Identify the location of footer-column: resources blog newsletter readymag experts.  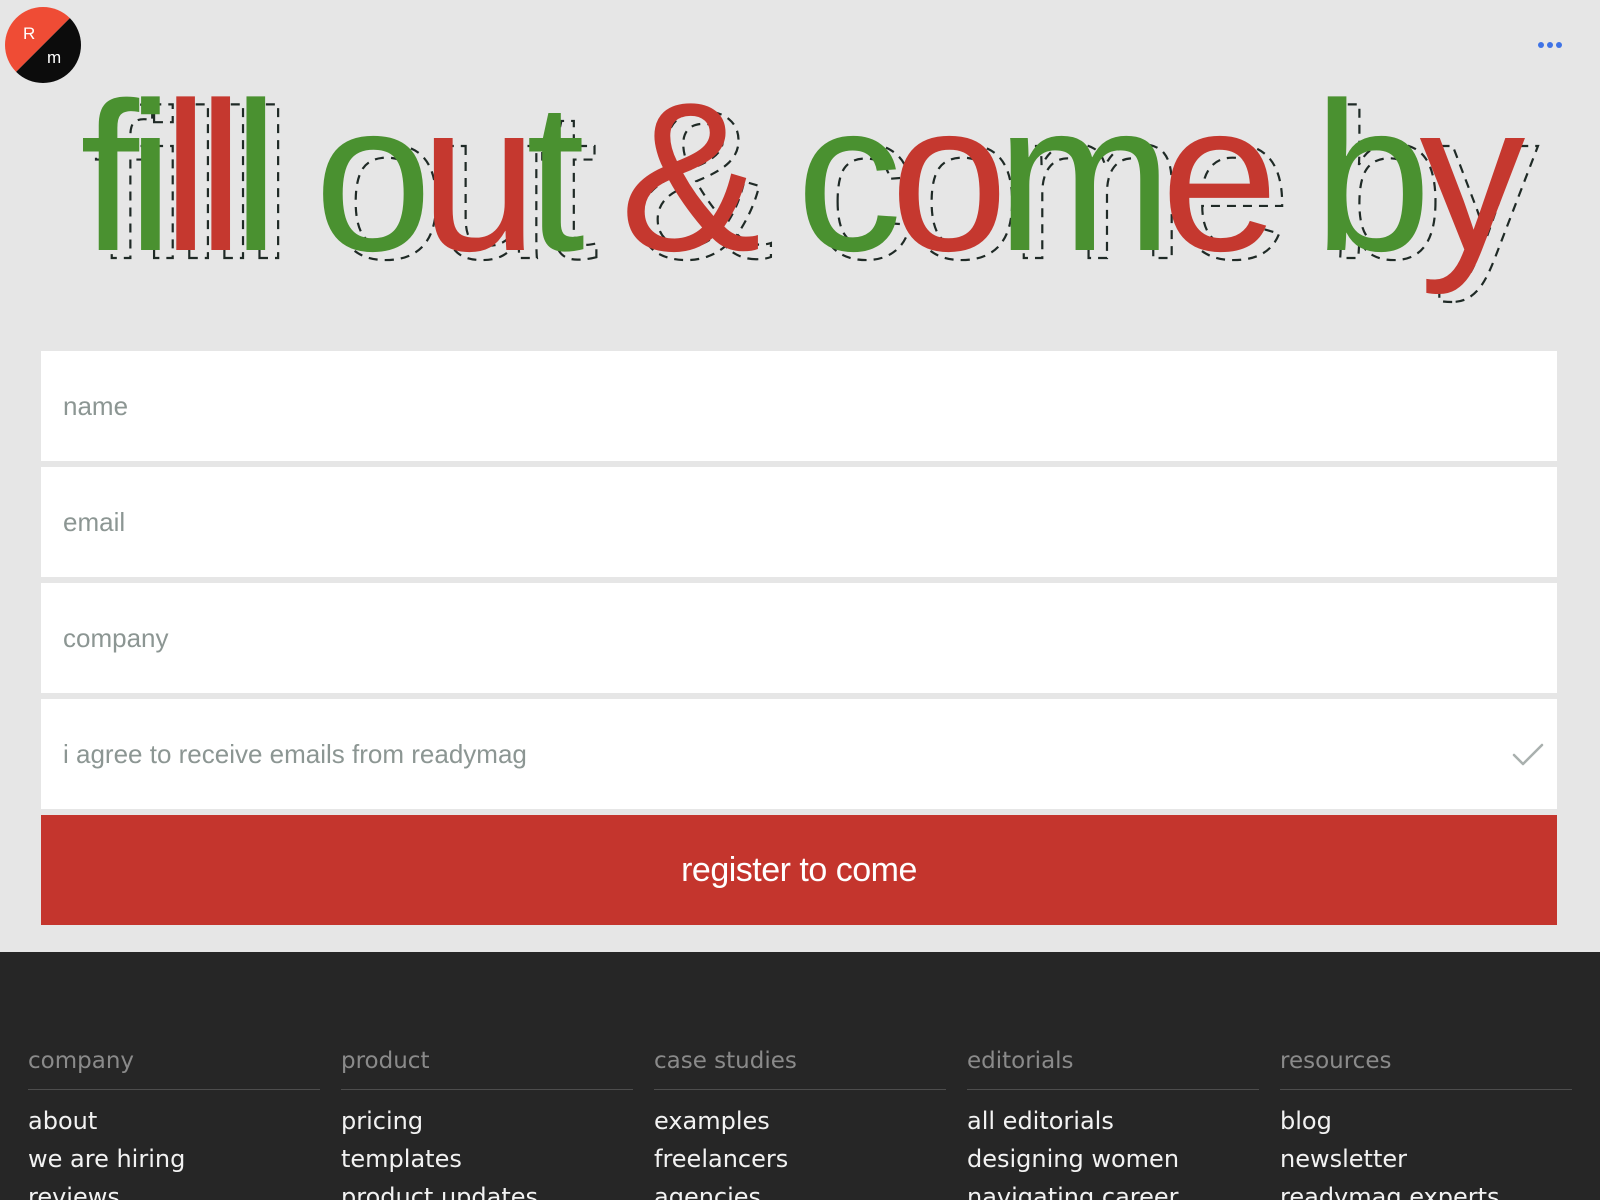
(1426, 1124).